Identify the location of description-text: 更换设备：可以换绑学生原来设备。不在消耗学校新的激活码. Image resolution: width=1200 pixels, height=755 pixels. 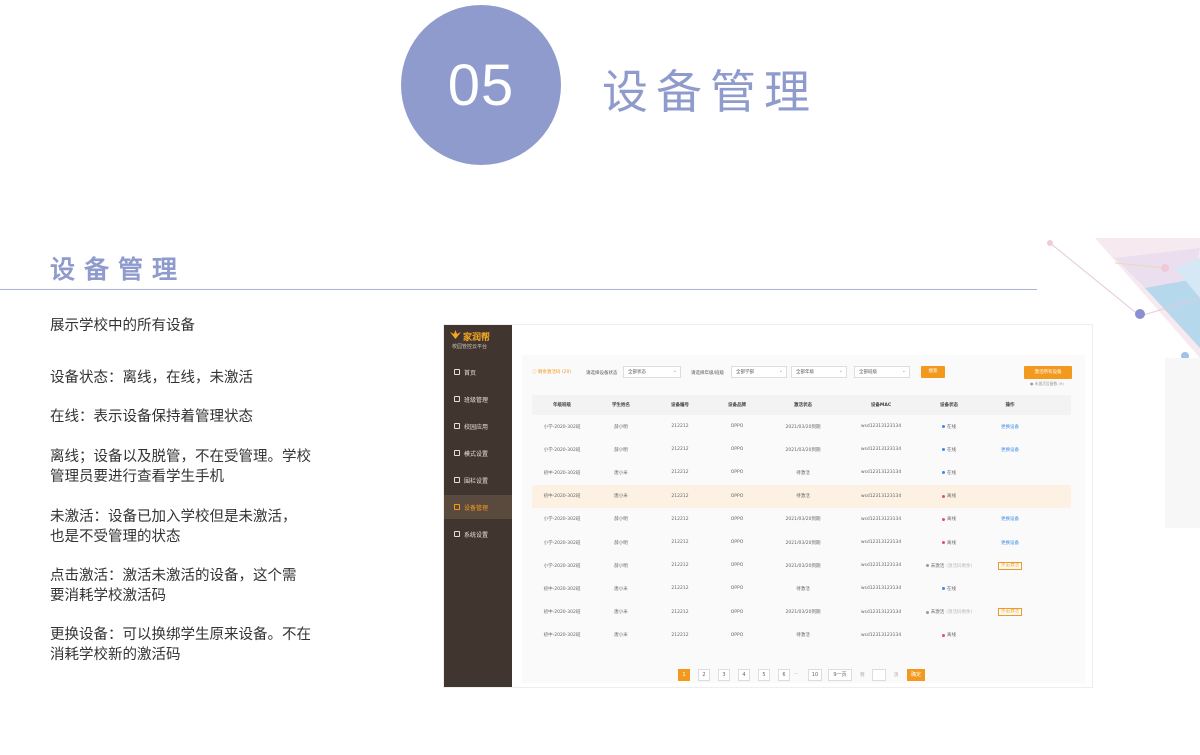
(180, 645).